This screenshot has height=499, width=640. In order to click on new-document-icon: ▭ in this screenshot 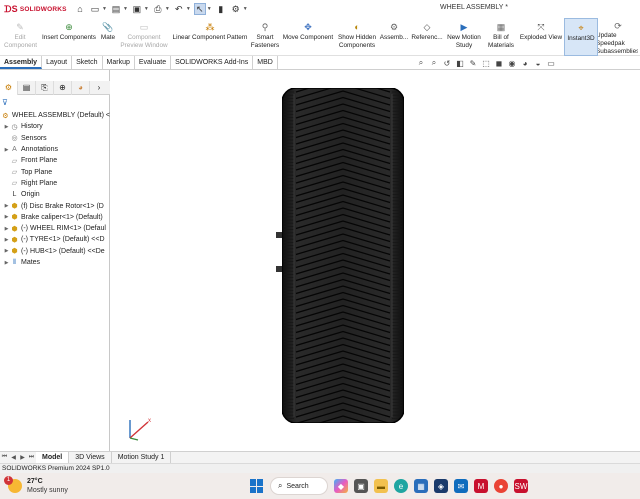, I will do `click(95, 9)`.